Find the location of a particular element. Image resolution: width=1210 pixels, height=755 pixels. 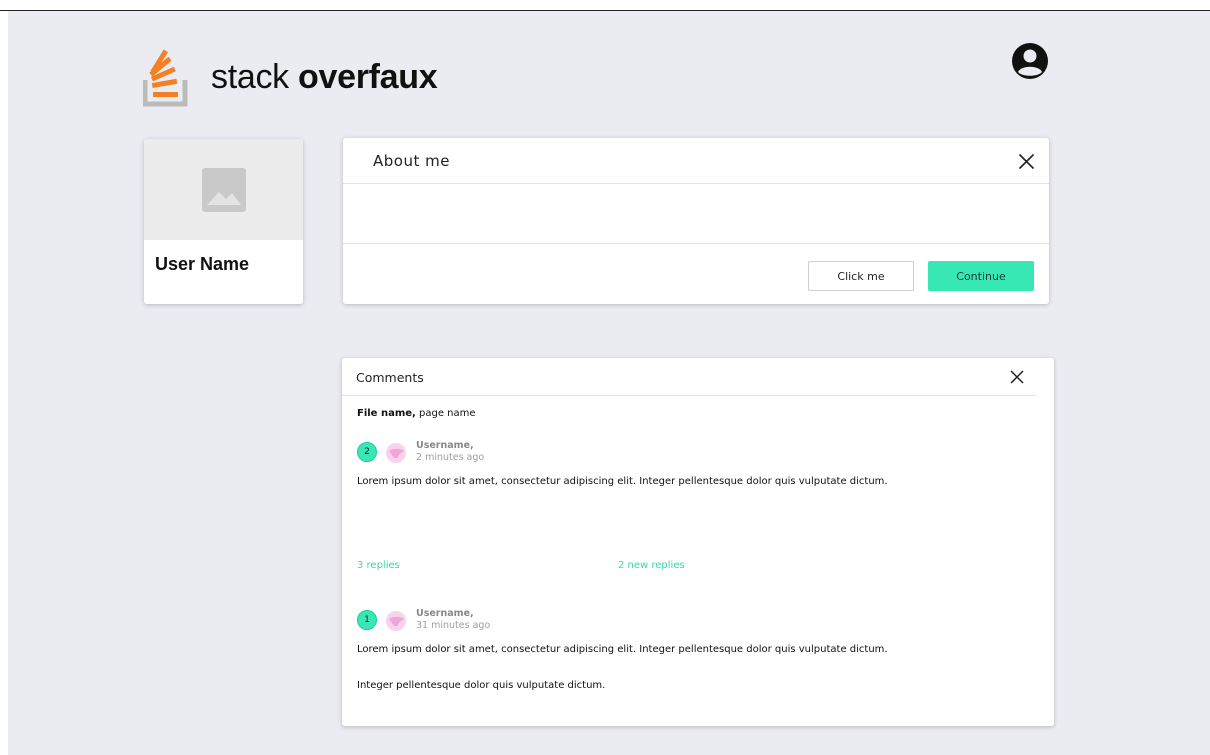

about-content is located at coordinates (696, 214).